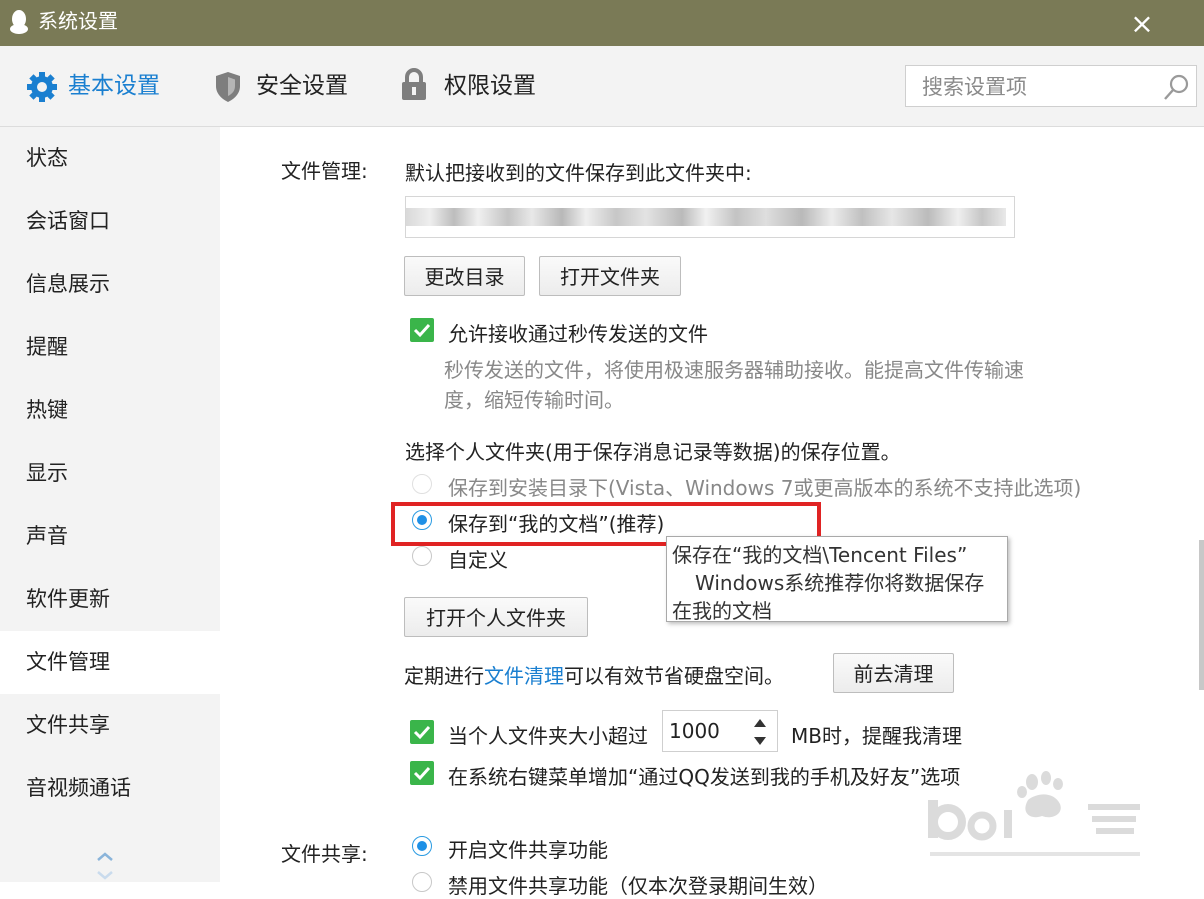 The image size is (1204, 899). What do you see at coordinates (105, 866) in the screenshot?
I see `sidebar-scroll-arrows-icon` at bounding box center [105, 866].